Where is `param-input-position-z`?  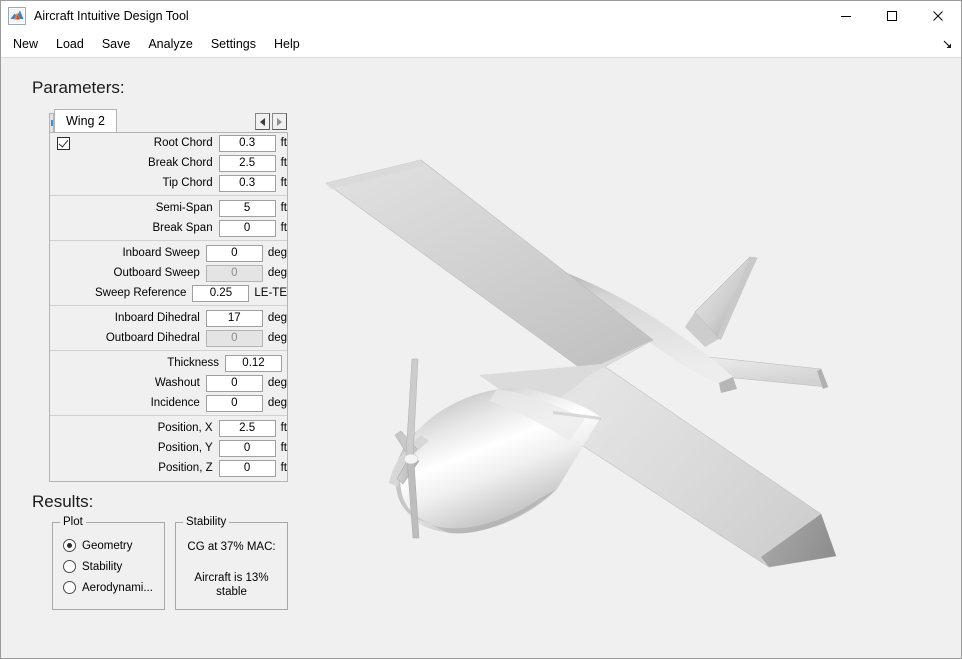 param-input-position-z is located at coordinates (247, 468).